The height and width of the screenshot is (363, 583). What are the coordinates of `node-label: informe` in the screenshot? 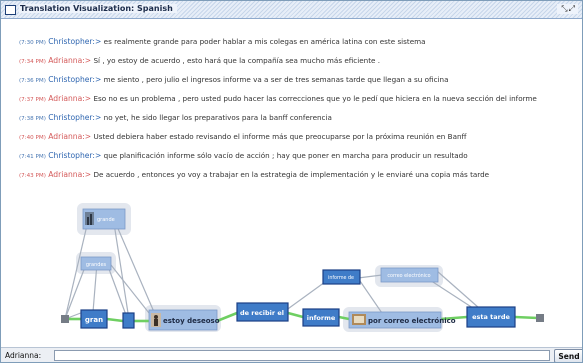 It's located at (321, 318).